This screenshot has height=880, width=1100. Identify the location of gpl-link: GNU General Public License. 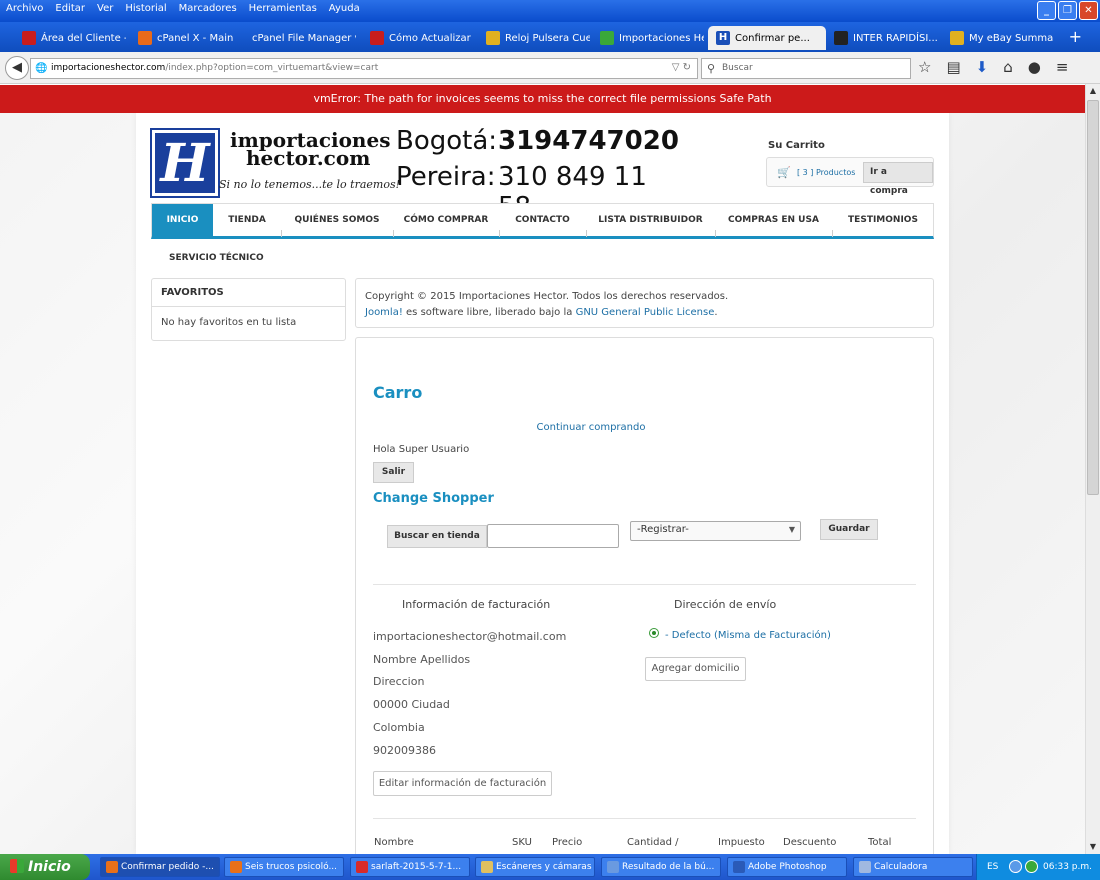
(645, 312).